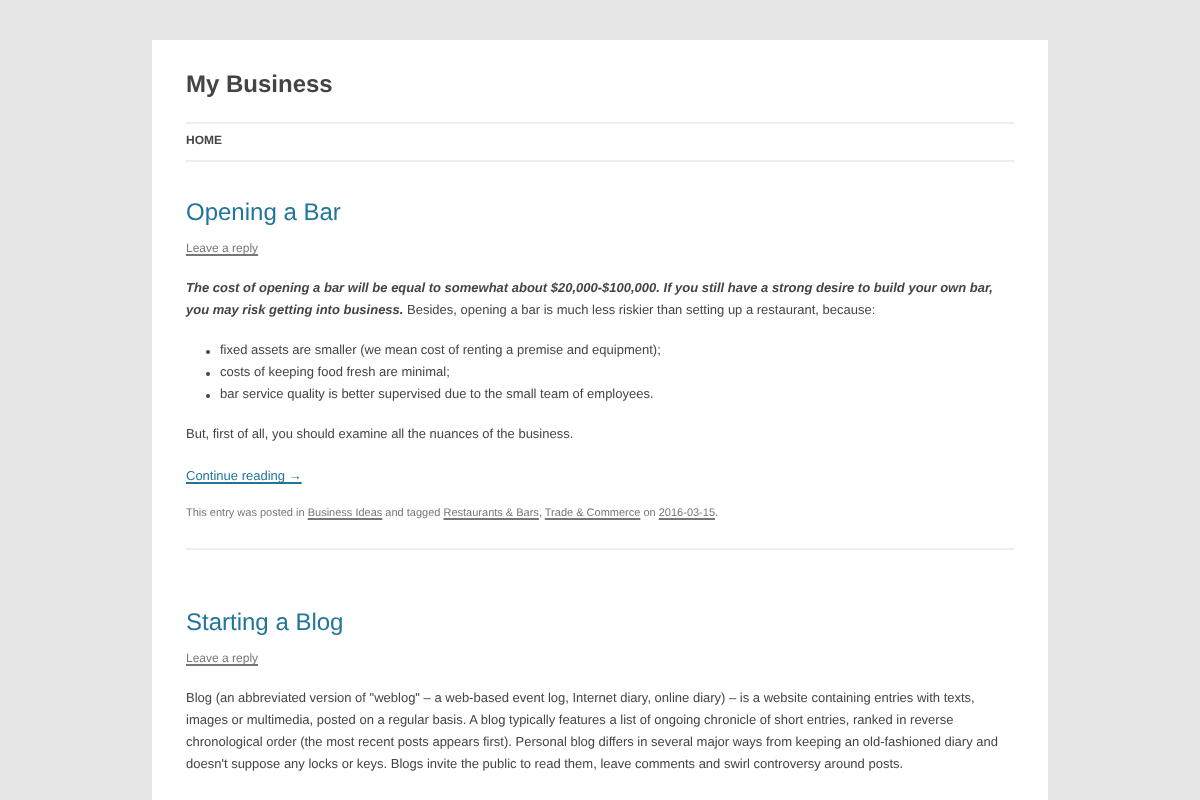  I want to click on post-title: Starting a Blog, so click(600, 622).